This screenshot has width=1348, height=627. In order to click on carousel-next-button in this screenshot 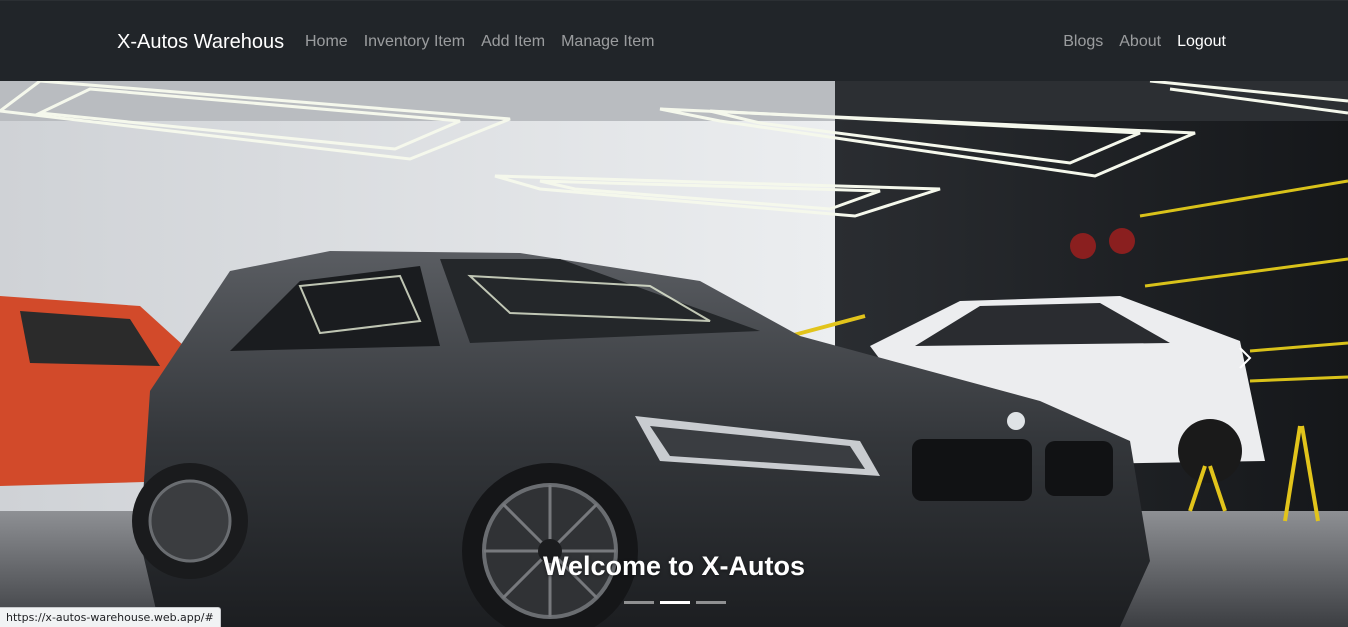, I will do `click(1245, 358)`.